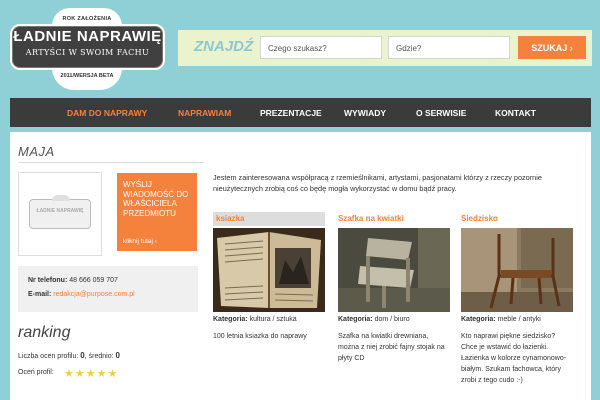 The image size is (600, 400). I want to click on divider, so click(111, 162).